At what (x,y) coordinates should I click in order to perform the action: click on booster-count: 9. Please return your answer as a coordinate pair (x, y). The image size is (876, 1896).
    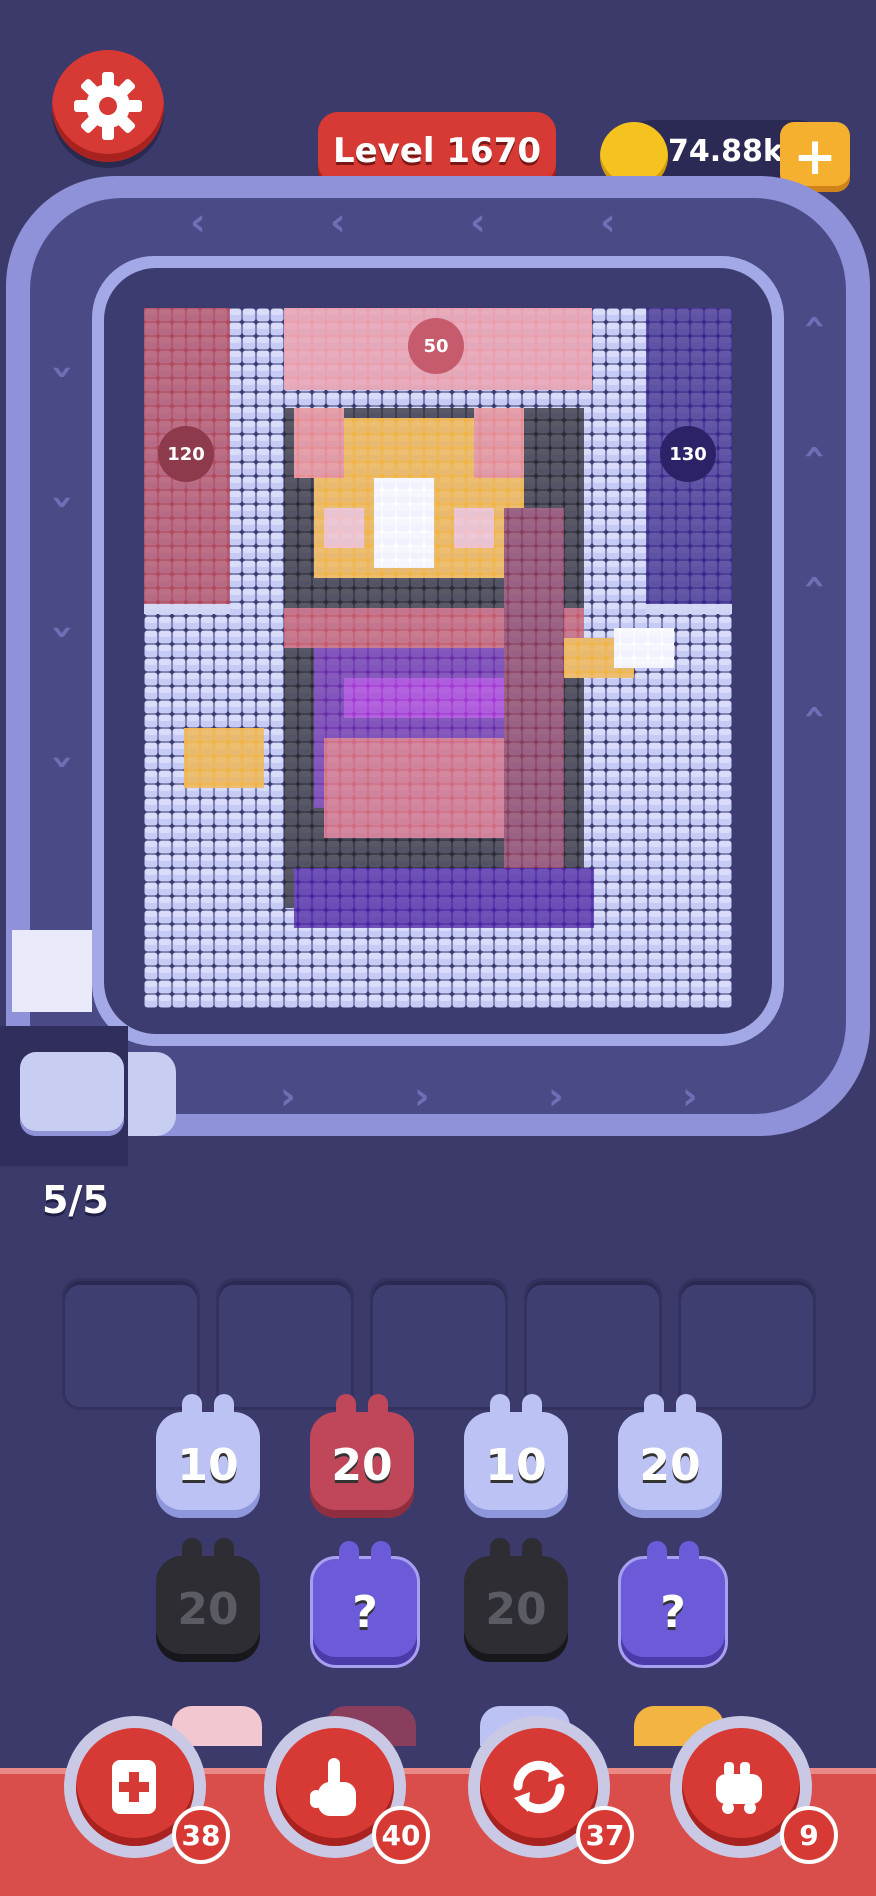
    Looking at the image, I should click on (809, 1835).